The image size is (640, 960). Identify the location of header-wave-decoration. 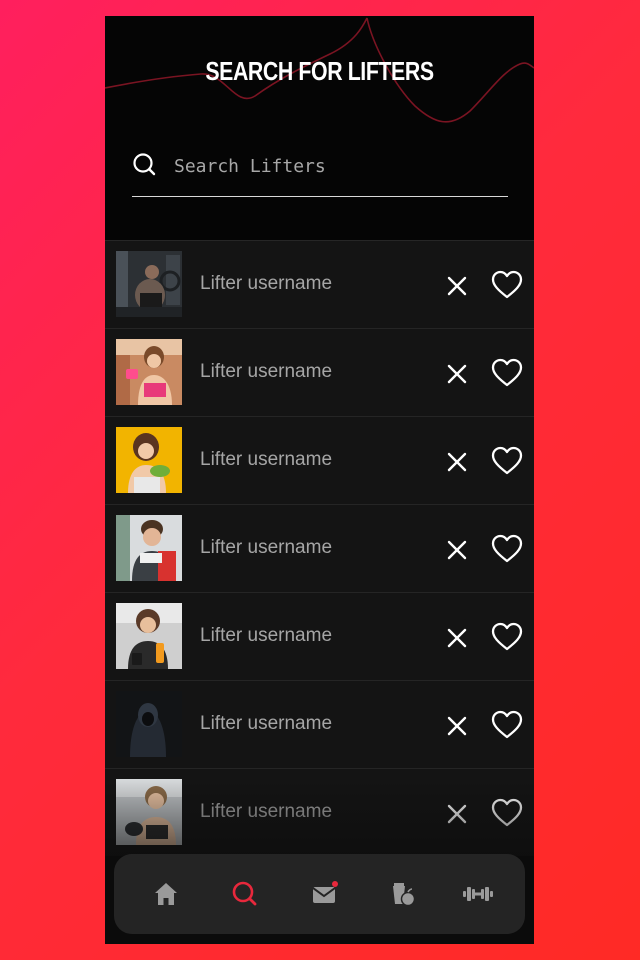
(319, 70).